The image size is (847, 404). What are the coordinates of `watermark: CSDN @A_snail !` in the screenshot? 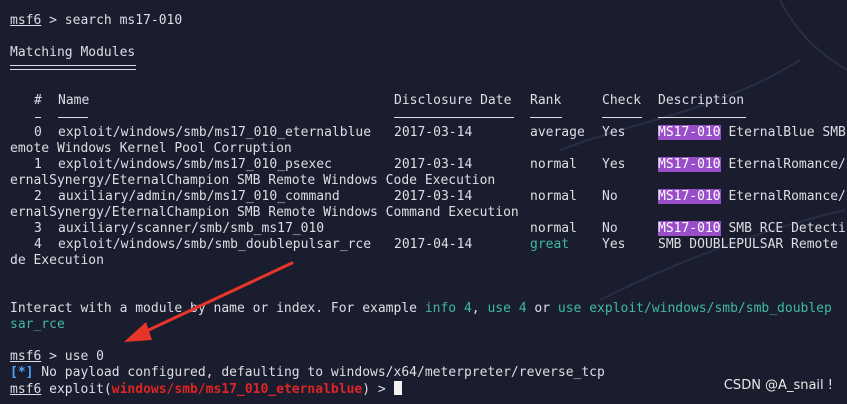 It's located at (778, 385).